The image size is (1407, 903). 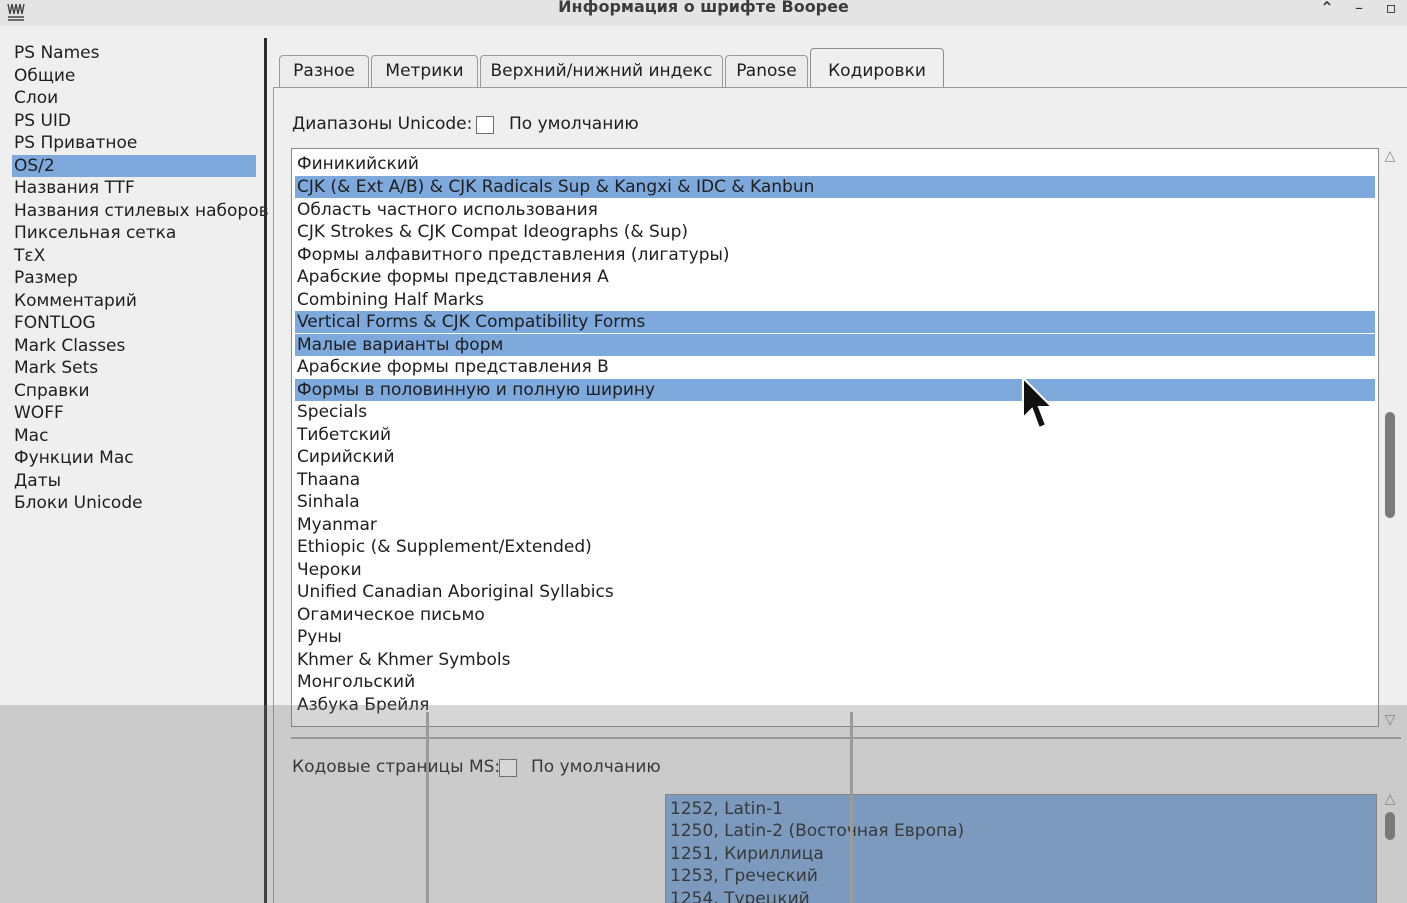 What do you see at coordinates (744, 876) in the screenshot?
I see `list-item: 1253, Греческий` at bounding box center [744, 876].